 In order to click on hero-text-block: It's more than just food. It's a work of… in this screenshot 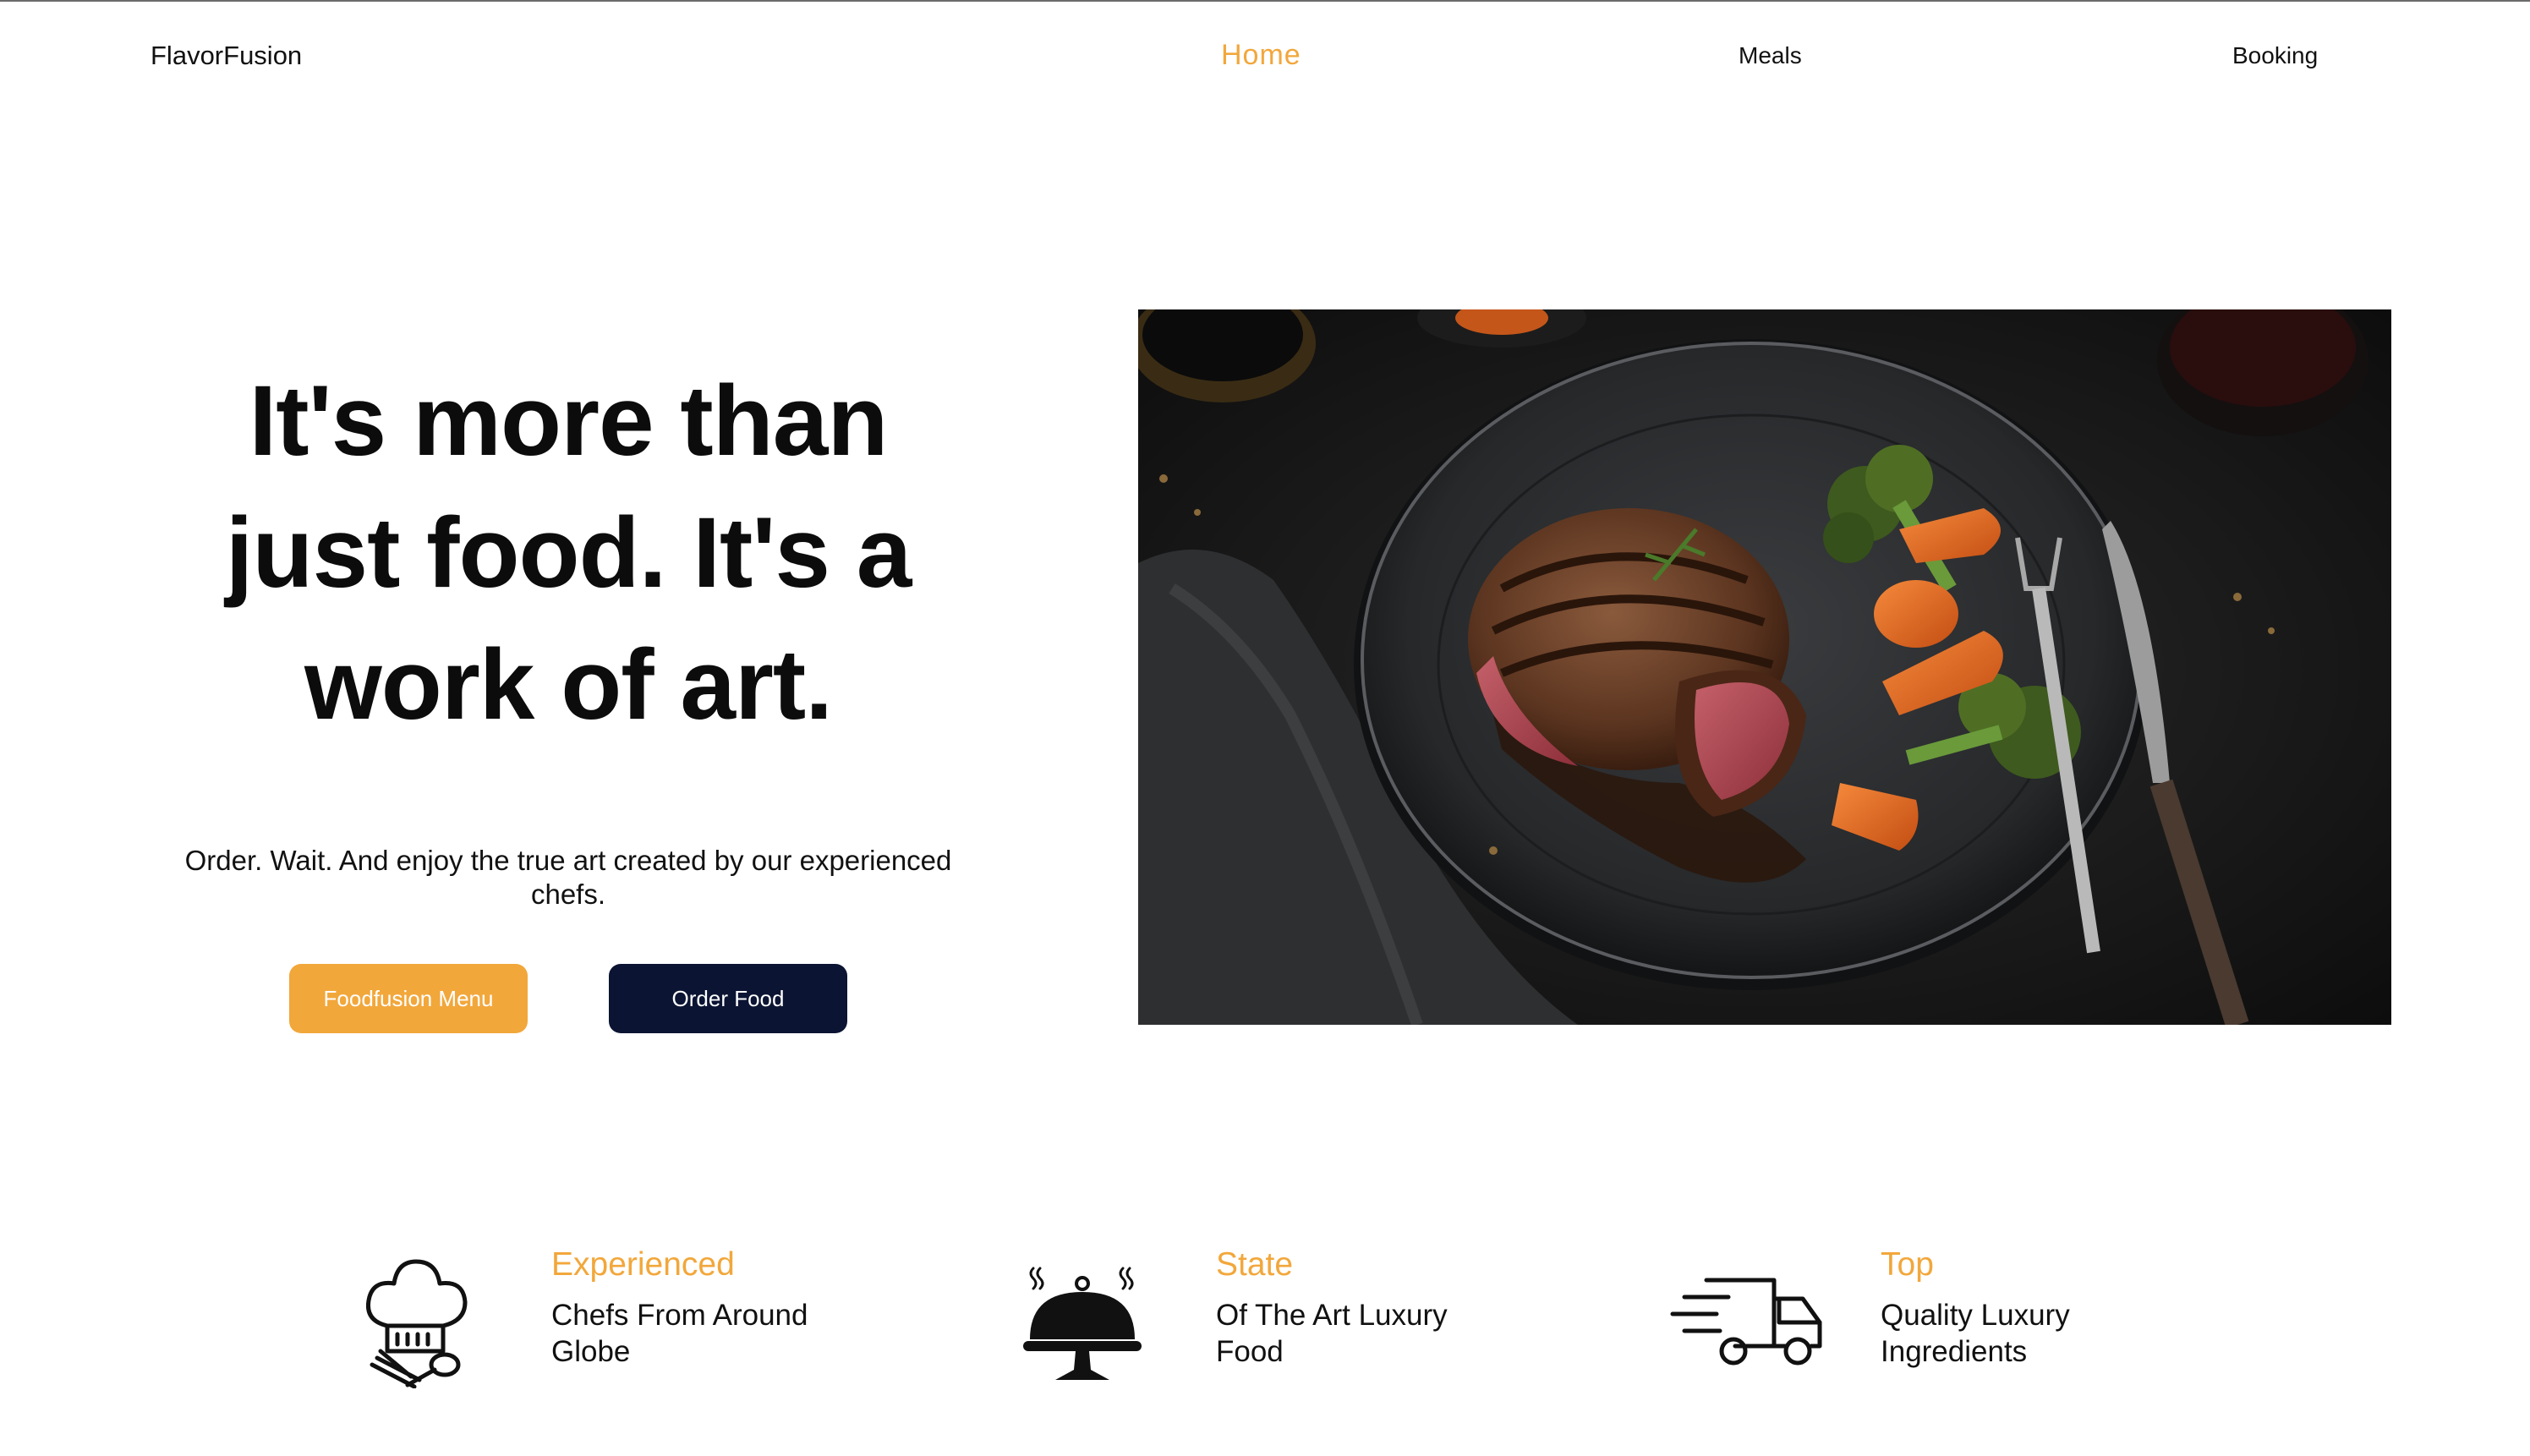, I will do `click(568, 633)`.